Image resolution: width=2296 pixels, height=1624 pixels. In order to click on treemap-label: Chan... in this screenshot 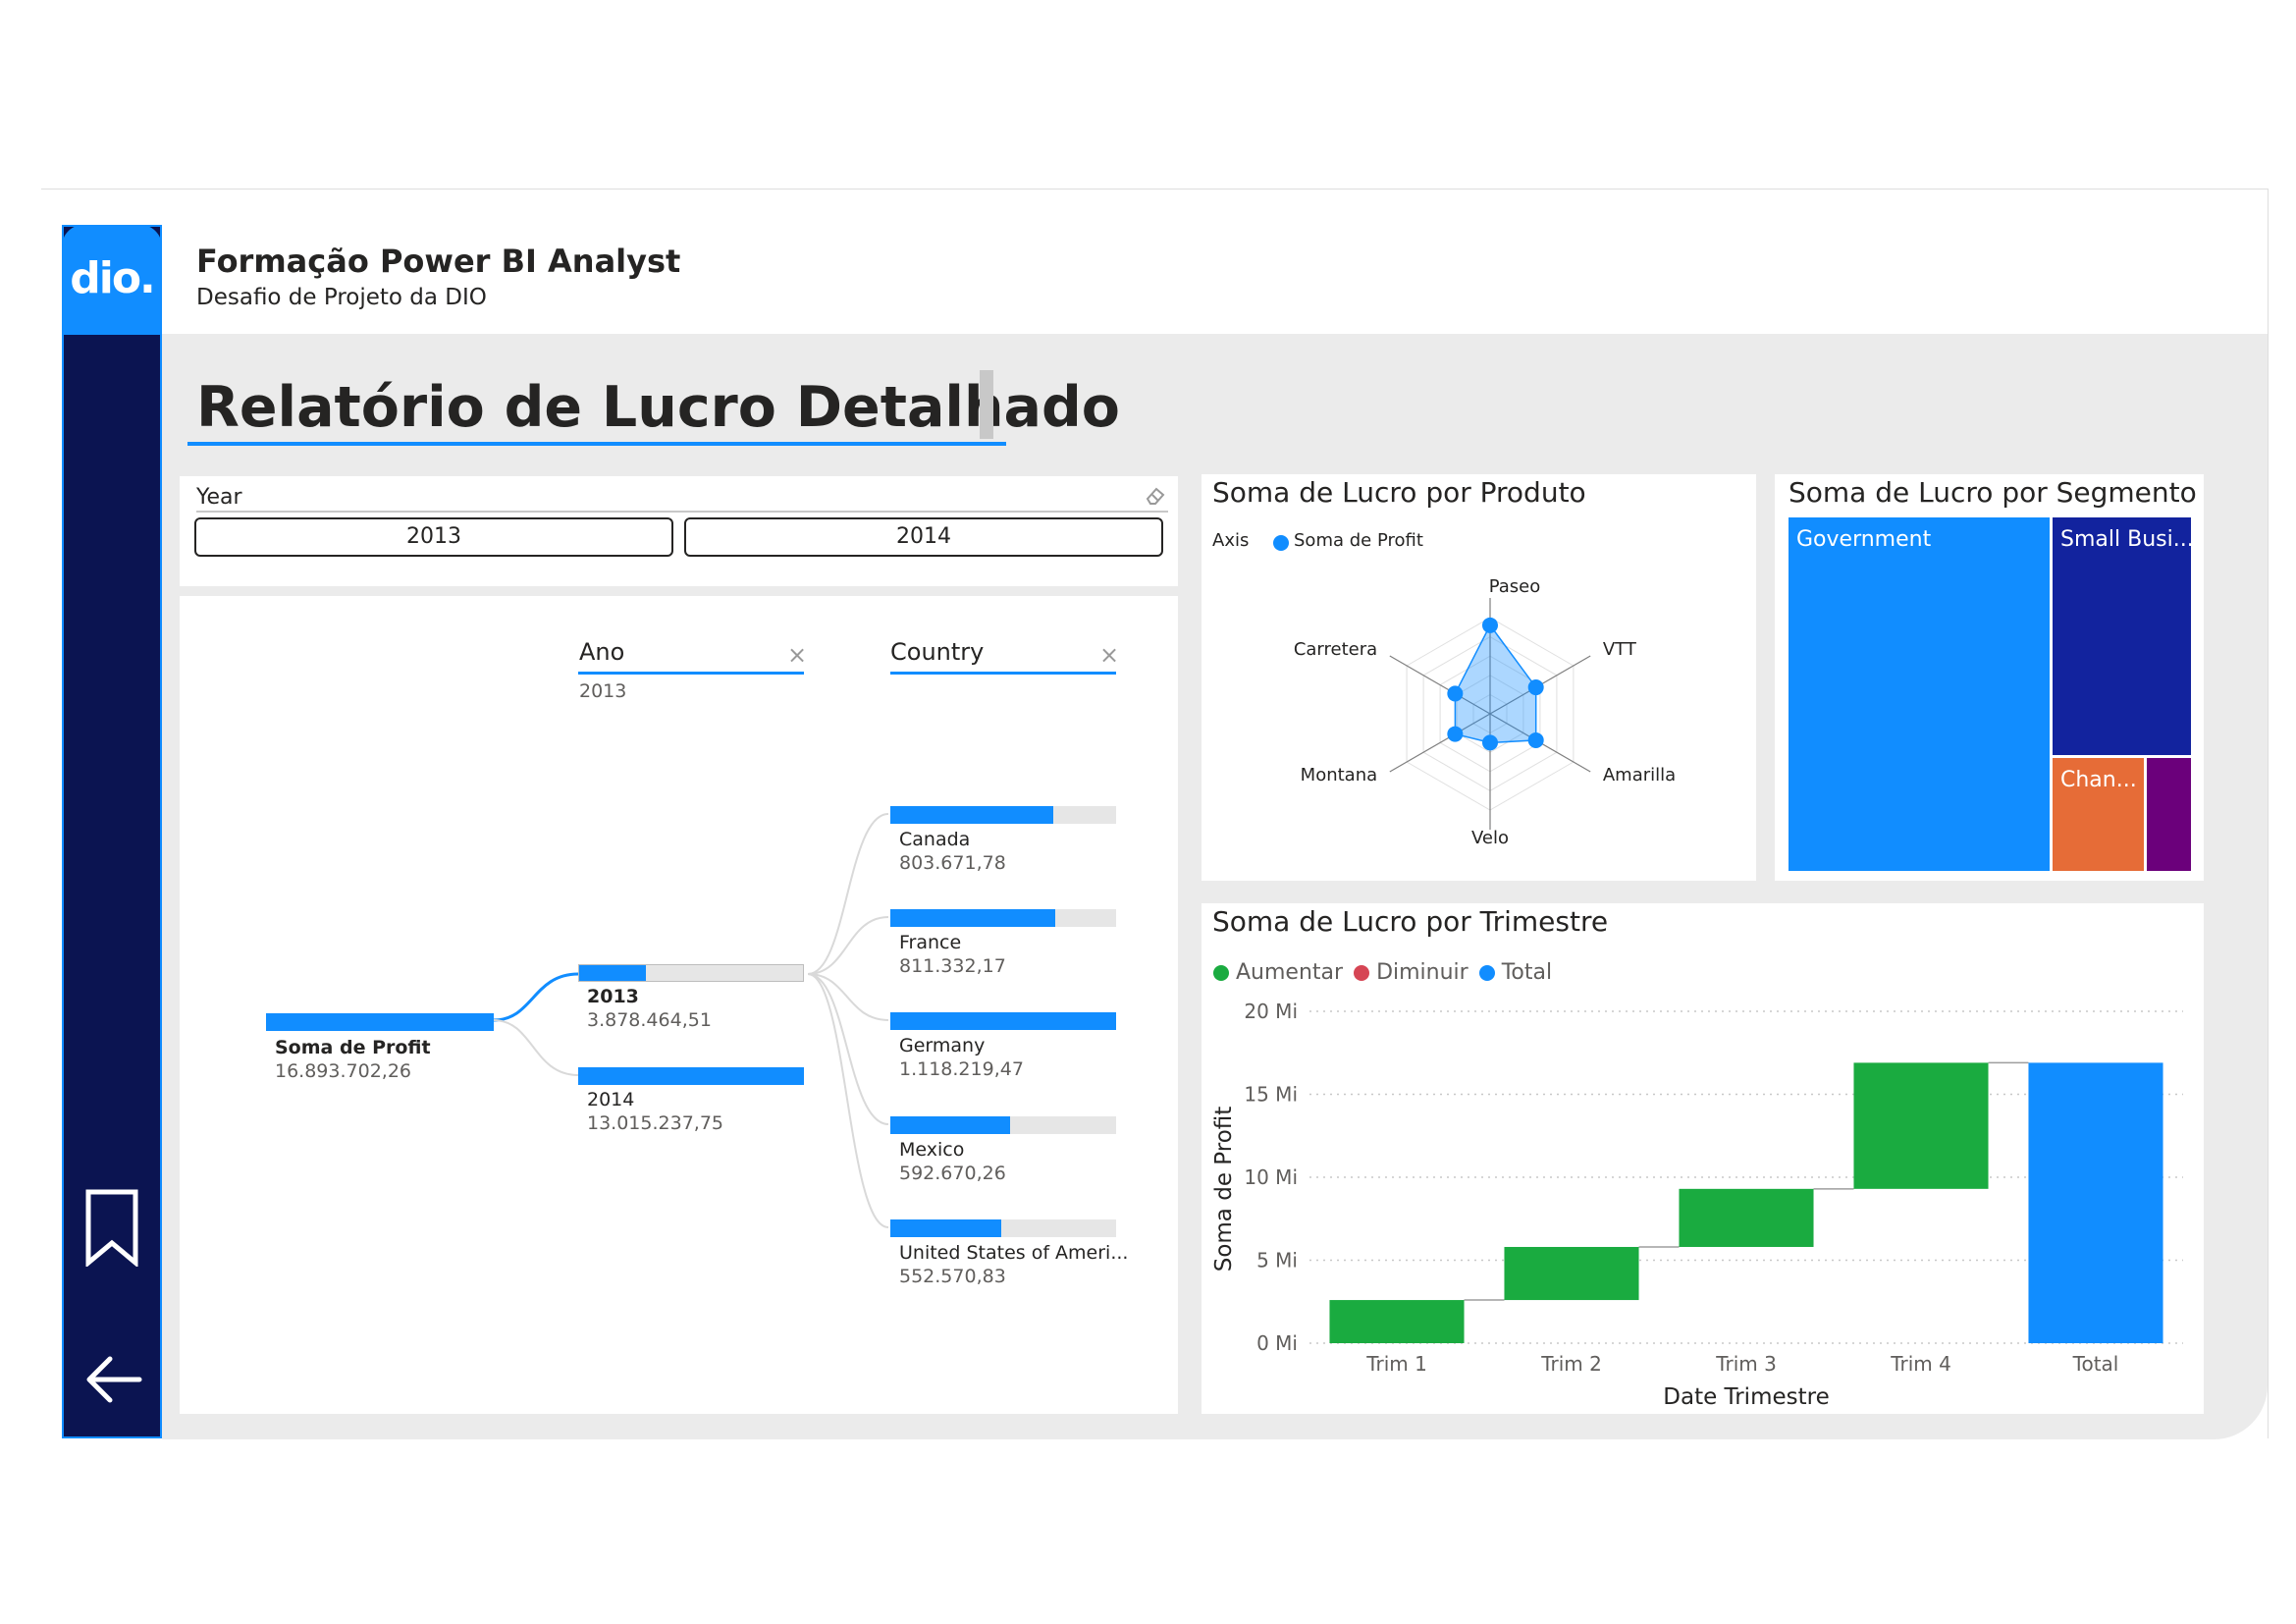, I will do `click(2098, 780)`.